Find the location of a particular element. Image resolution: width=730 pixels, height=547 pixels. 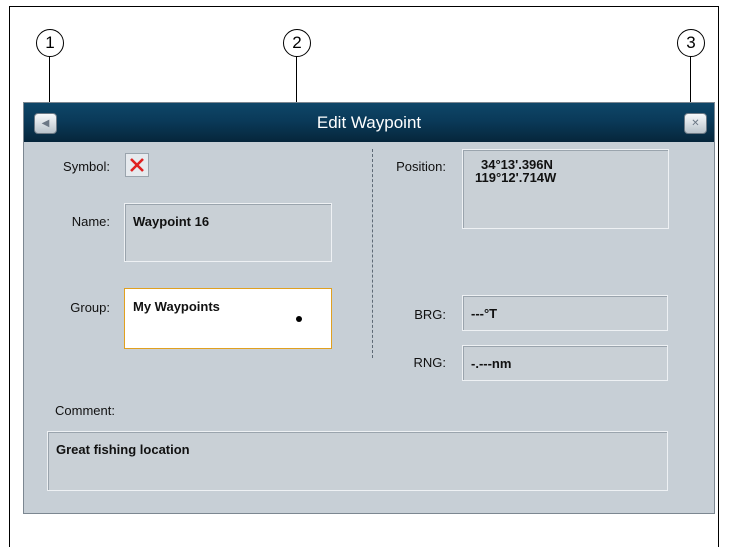

position-field: 34°13'.396N 119°12'.714W is located at coordinates (565, 189).